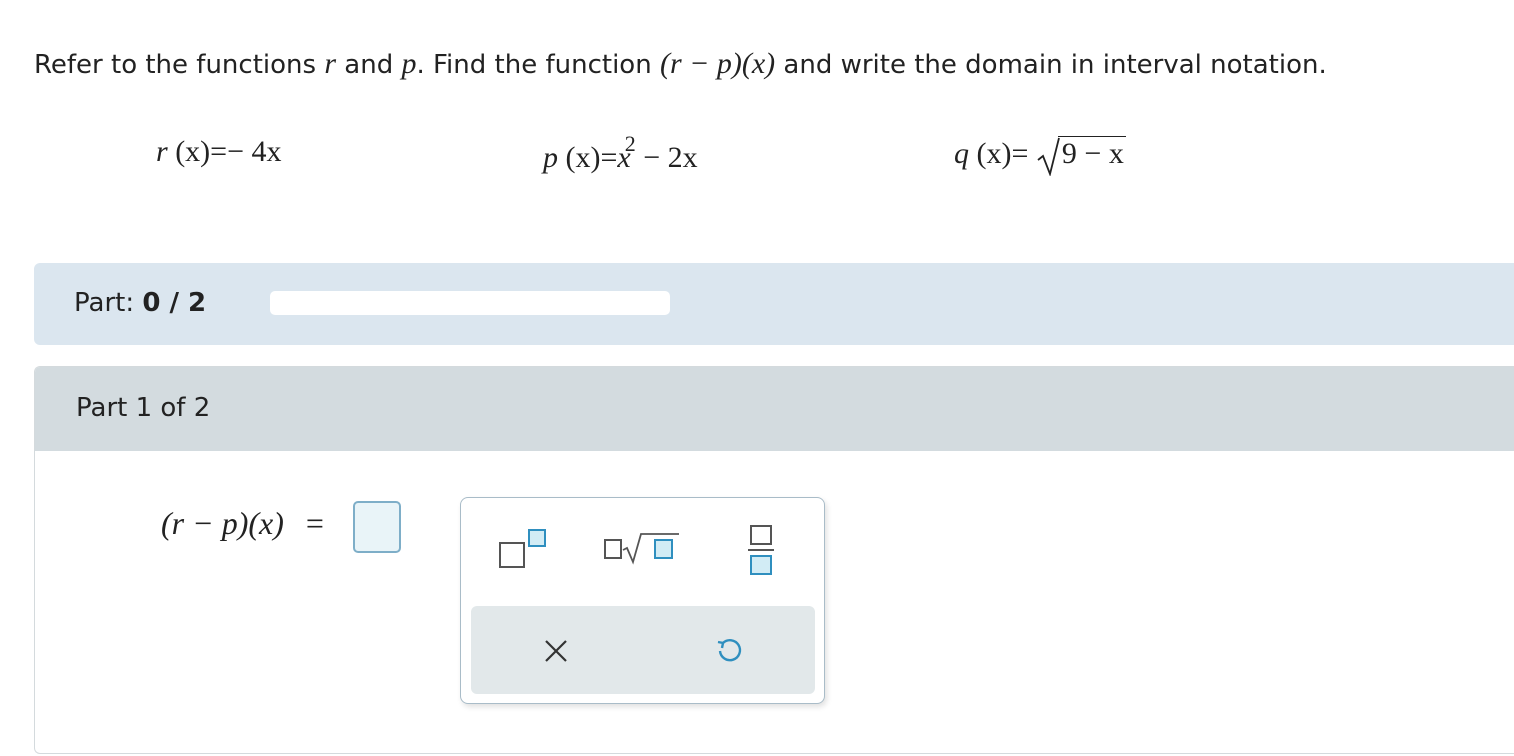 The image size is (1514, 756). Describe the element at coordinates (729, 653) in the screenshot. I see `undo-icon` at that location.